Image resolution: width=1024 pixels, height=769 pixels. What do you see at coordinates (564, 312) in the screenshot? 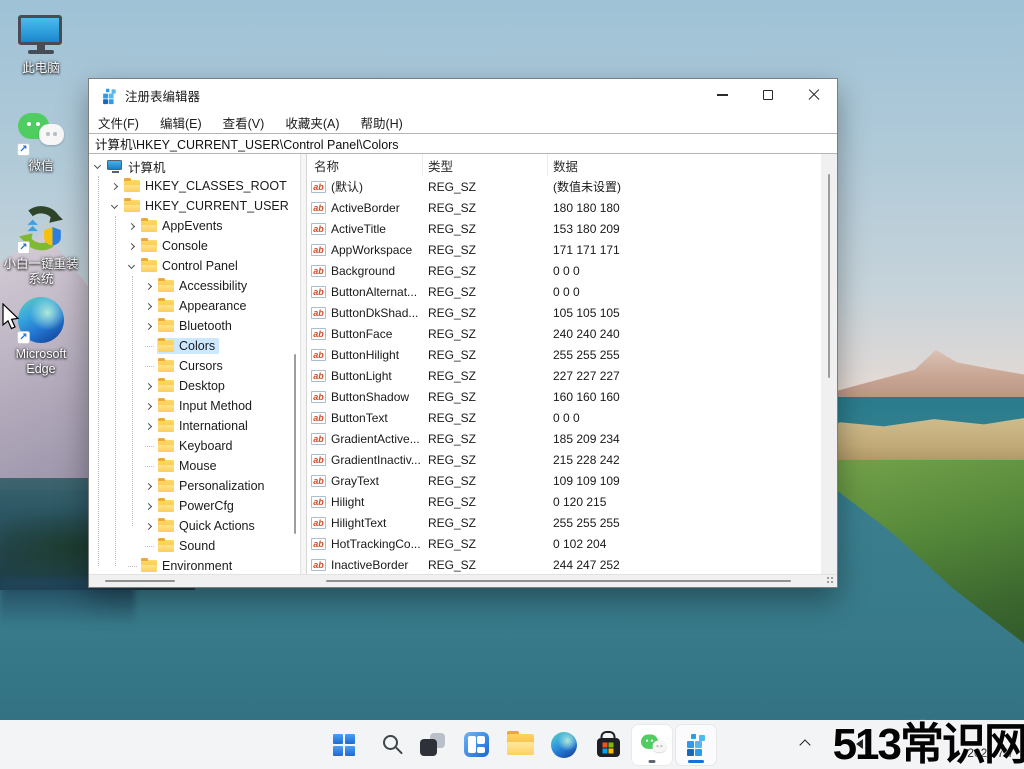
I see `registry-value-row-buttondkshad: ab ButtonDkShad... REG_SZ 105 105 105` at bounding box center [564, 312].